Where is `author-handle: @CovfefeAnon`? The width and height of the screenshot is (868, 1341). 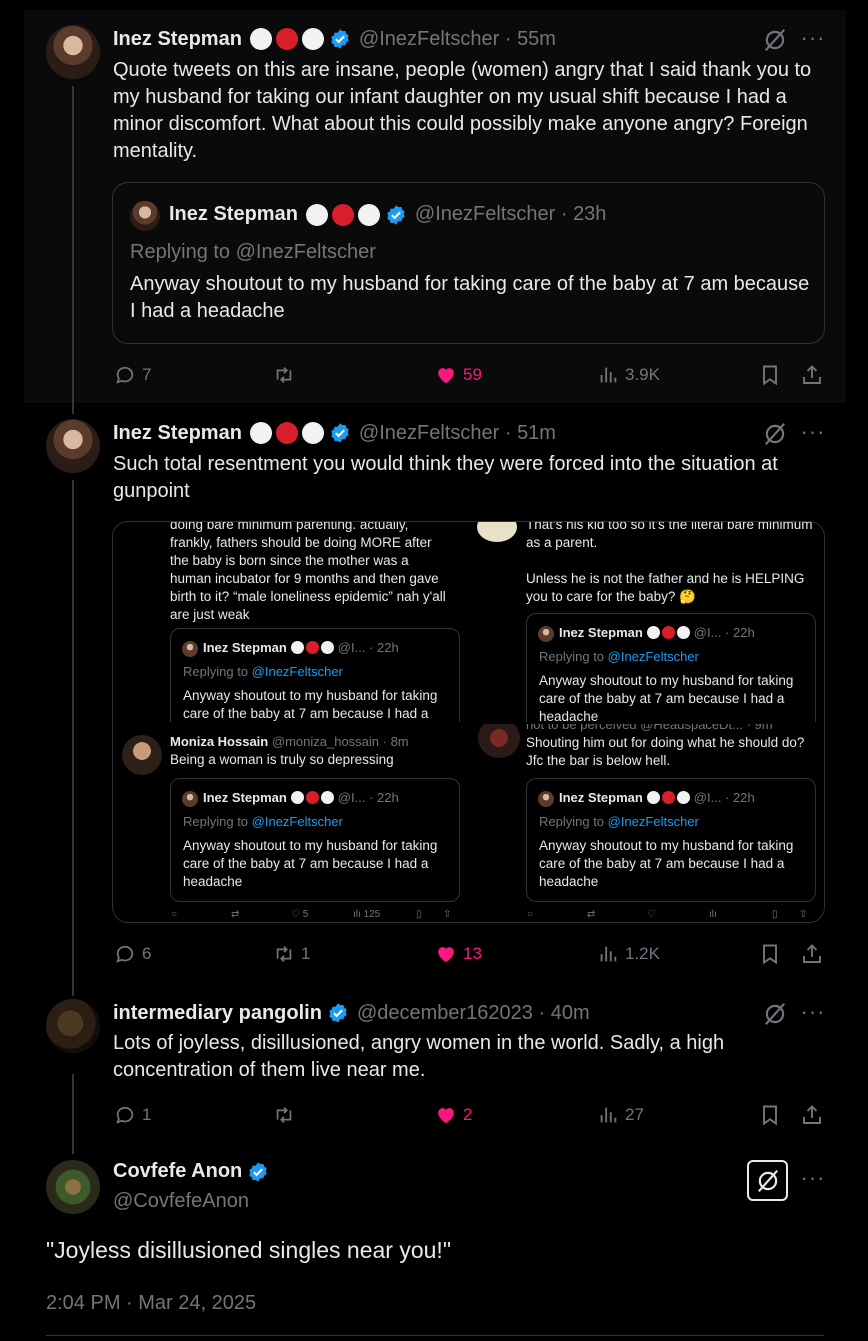 author-handle: @CovfefeAnon is located at coordinates (181, 1201).